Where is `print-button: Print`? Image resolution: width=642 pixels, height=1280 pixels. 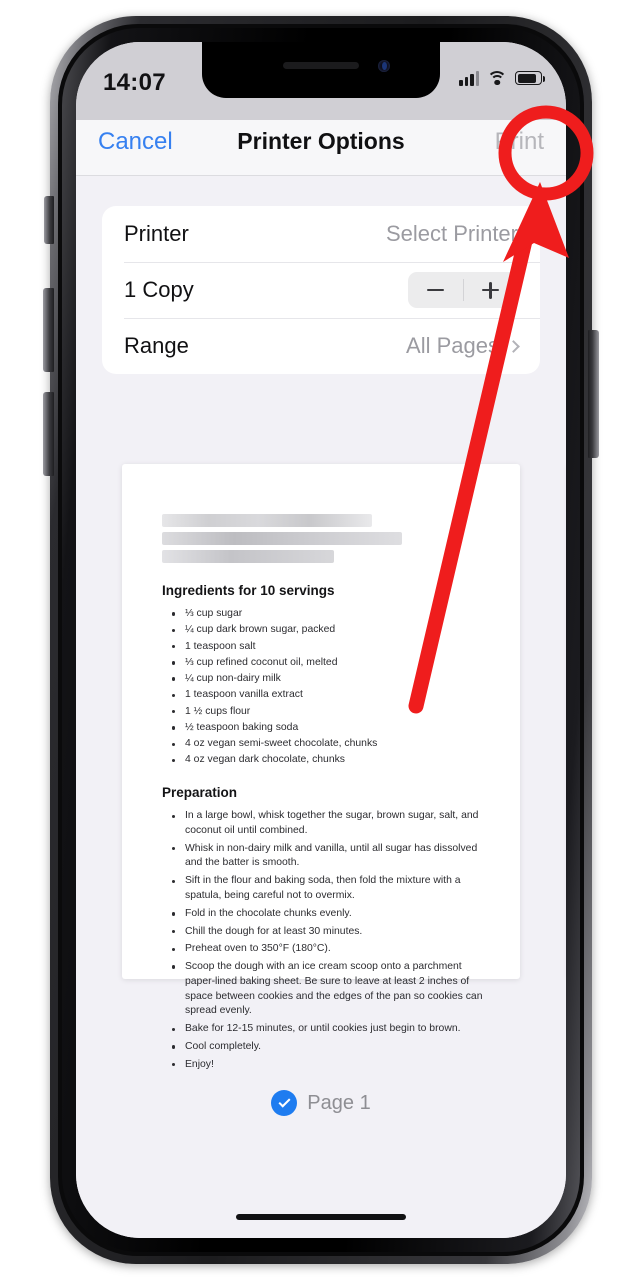 print-button: Print is located at coordinates (519, 142).